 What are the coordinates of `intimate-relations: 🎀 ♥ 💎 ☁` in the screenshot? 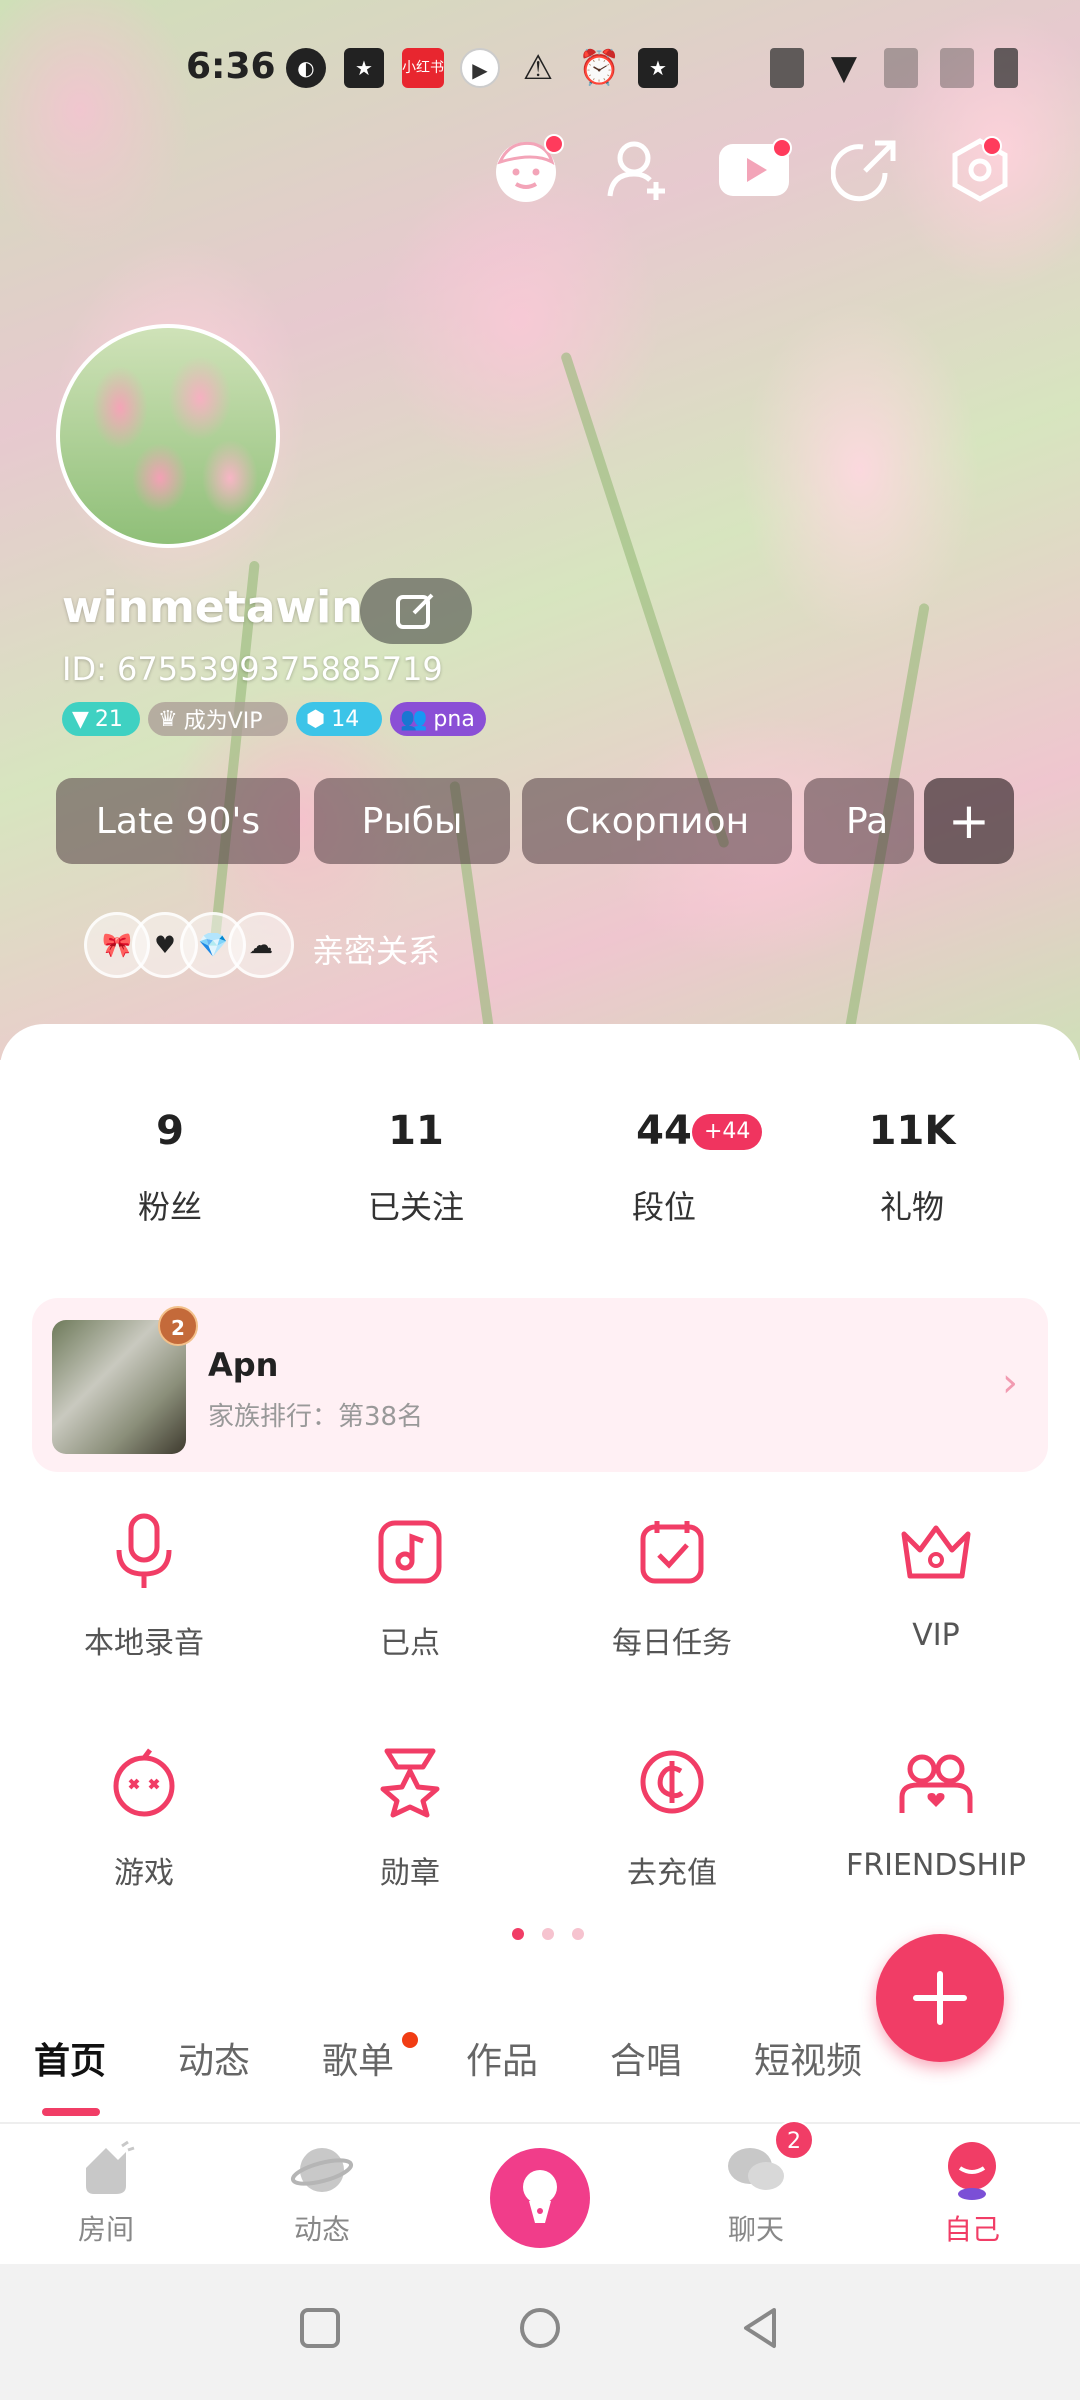 It's located at (189, 945).